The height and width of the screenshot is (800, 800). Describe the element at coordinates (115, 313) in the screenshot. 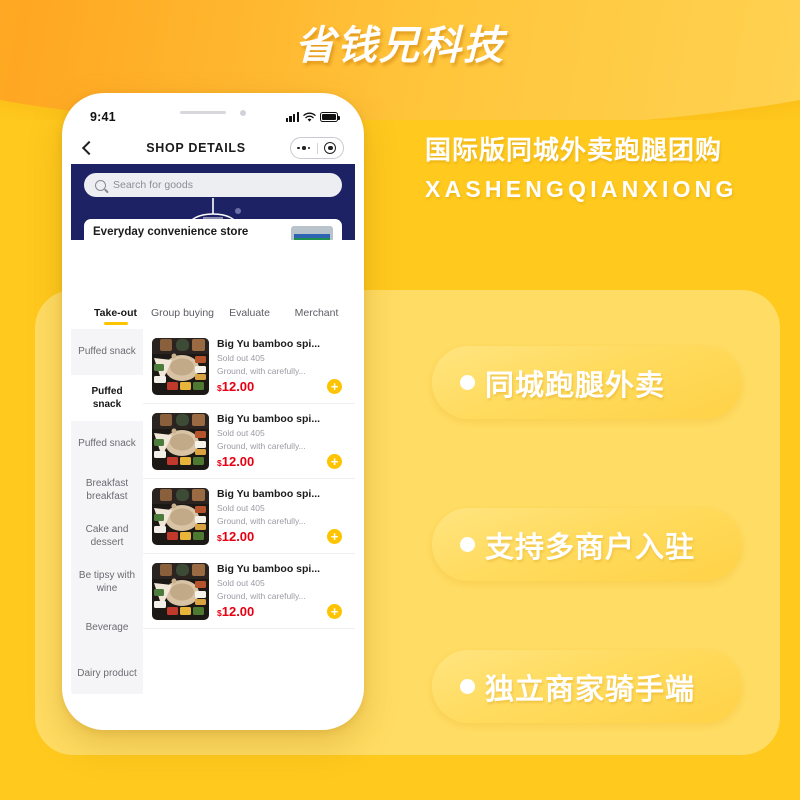

I see `tab-take-out: Take-out` at that location.